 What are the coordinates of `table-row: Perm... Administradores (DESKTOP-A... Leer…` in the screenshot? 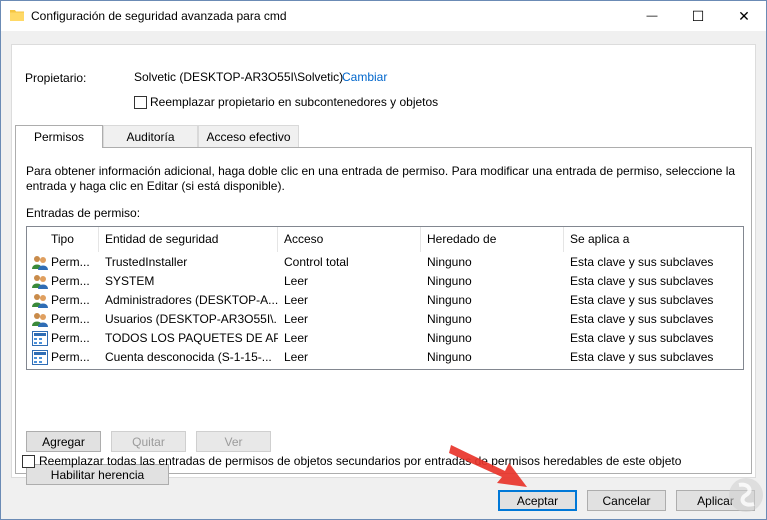 It's located at (385, 300).